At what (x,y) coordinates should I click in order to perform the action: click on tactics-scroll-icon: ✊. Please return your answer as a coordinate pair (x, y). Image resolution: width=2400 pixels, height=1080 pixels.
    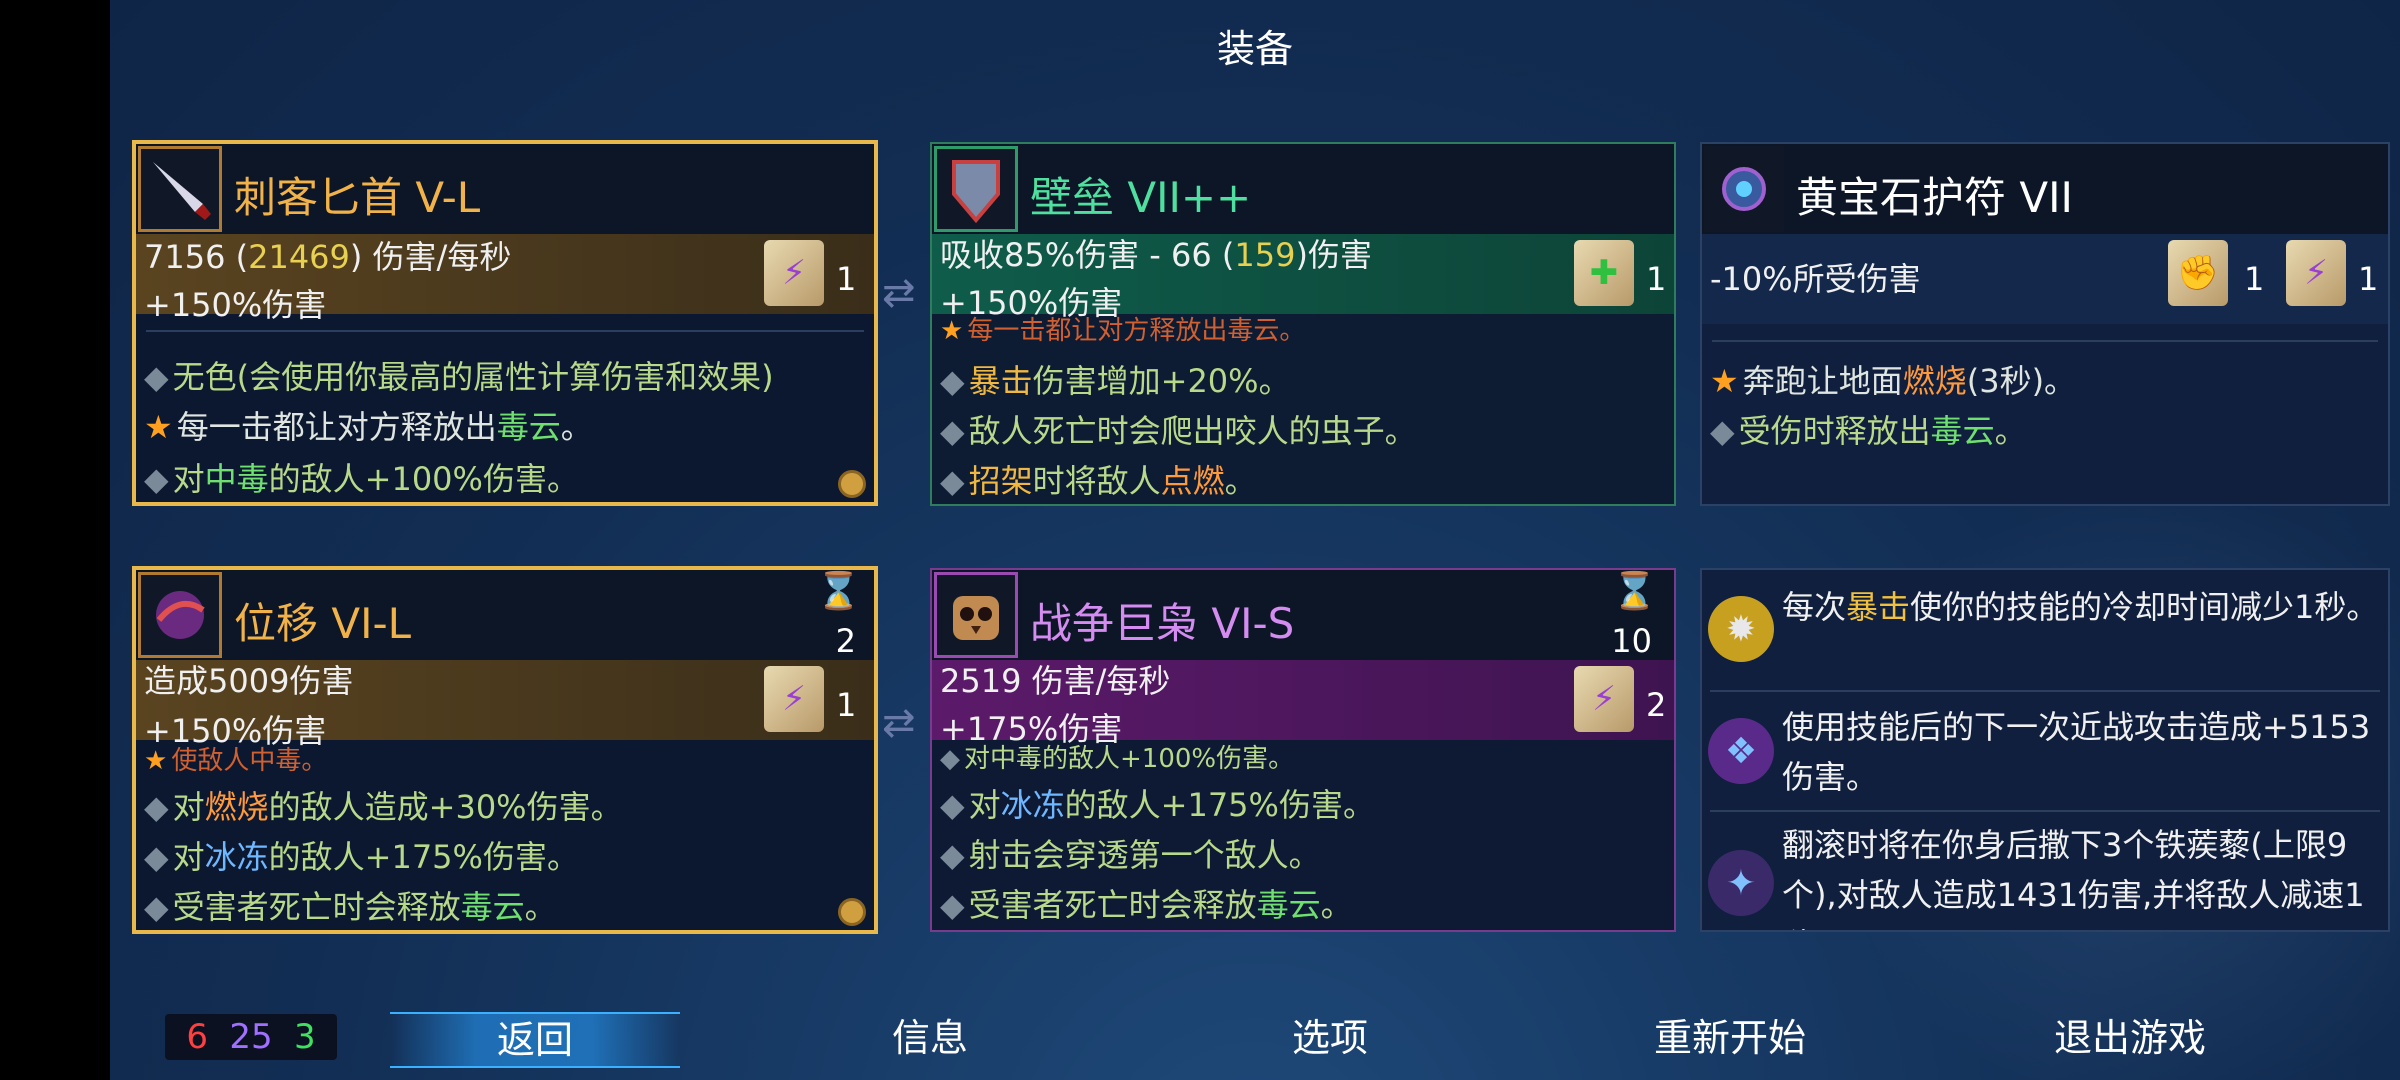
    Looking at the image, I should click on (2198, 273).